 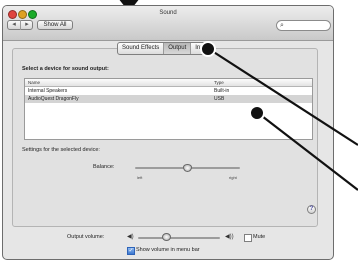 What do you see at coordinates (307, 151) in the screenshot?
I see `annotation-line-device-row` at bounding box center [307, 151].